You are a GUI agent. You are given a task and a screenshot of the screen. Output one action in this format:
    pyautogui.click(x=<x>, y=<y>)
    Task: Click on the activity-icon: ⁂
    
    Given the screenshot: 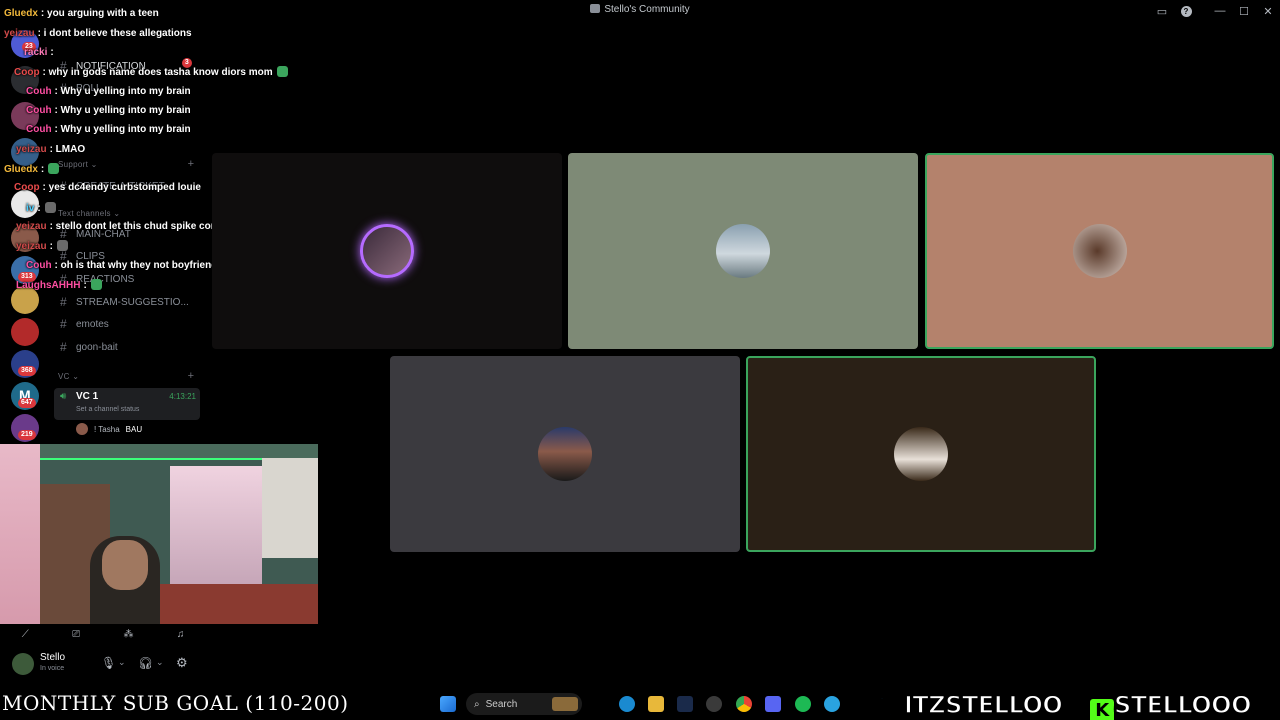 What is the action you would take?
    pyautogui.click(x=128, y=634)
    